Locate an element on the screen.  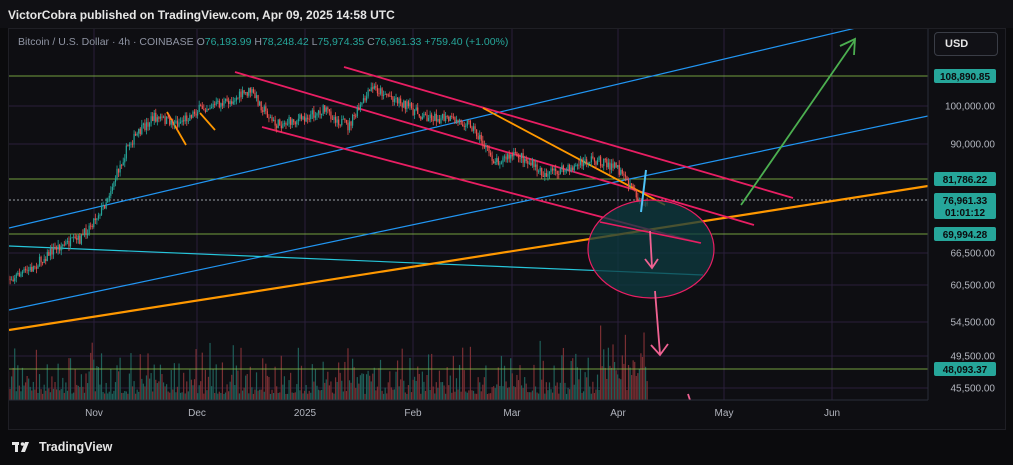
currency-button: USD is located at coordinates (966, 44).